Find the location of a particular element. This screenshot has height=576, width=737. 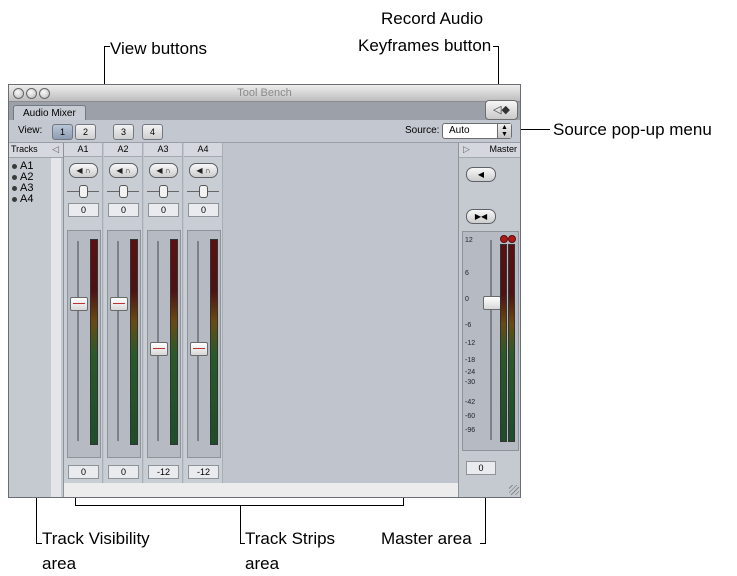

strip-name: A2 is located at coordinates (123, 150).